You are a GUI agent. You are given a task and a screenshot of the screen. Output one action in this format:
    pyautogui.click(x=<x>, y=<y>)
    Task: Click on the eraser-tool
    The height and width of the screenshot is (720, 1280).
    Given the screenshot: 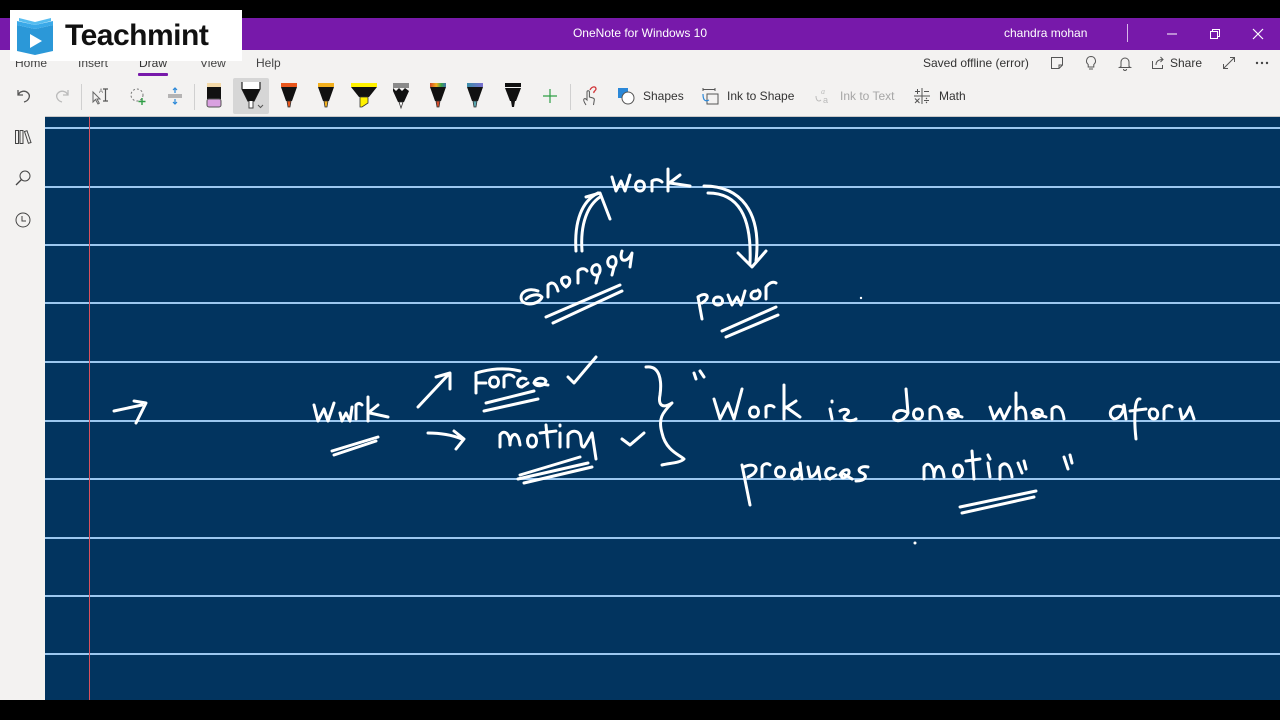 What is the action you would take?
    pyautogui.click(x=214, y=96)
    